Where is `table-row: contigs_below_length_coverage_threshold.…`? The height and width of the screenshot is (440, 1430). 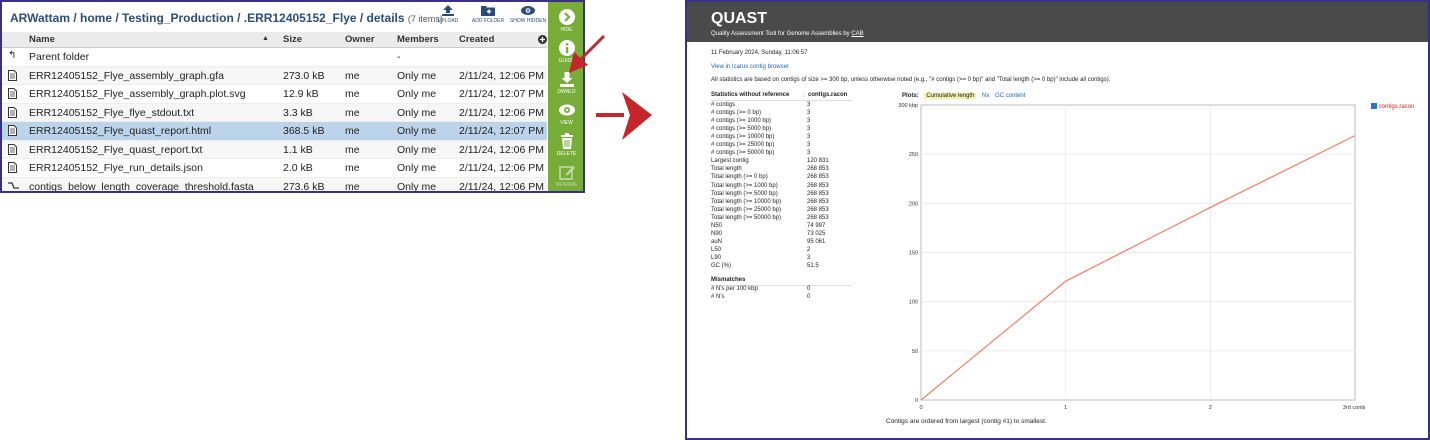
table-row: contigs_below_length_coverage_threshold.… is located at coordinates (274, 185).